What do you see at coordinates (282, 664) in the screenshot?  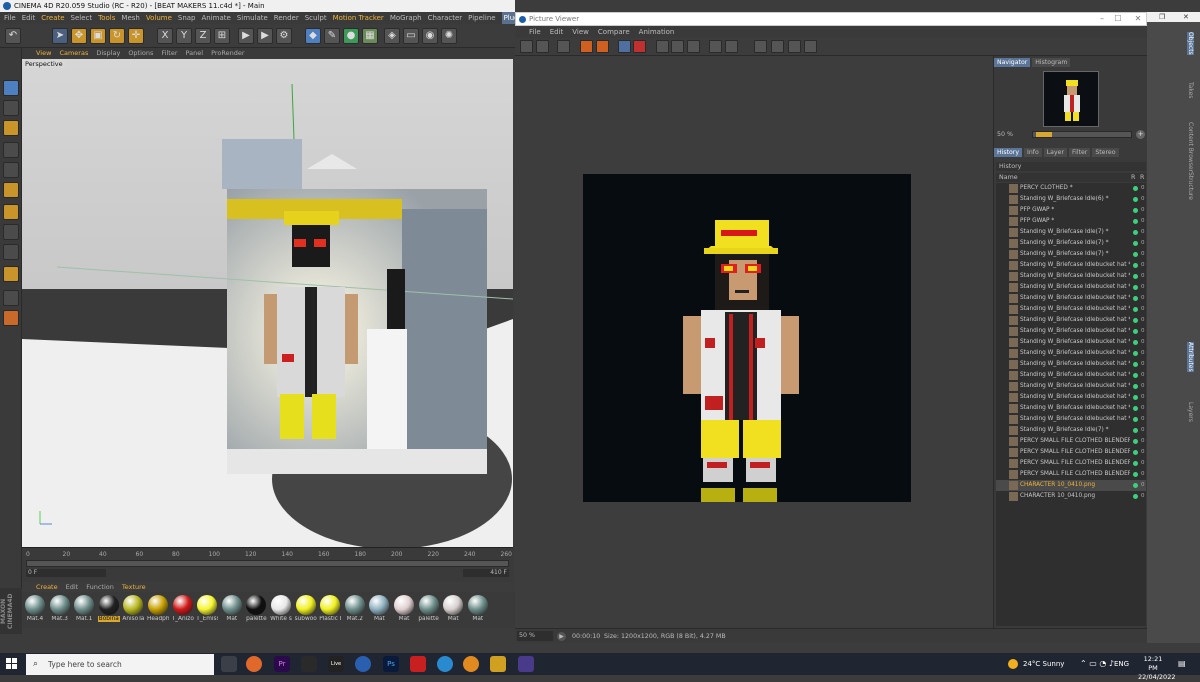 I see `premiere-icon: Pr` at bounding box center [282, 664].